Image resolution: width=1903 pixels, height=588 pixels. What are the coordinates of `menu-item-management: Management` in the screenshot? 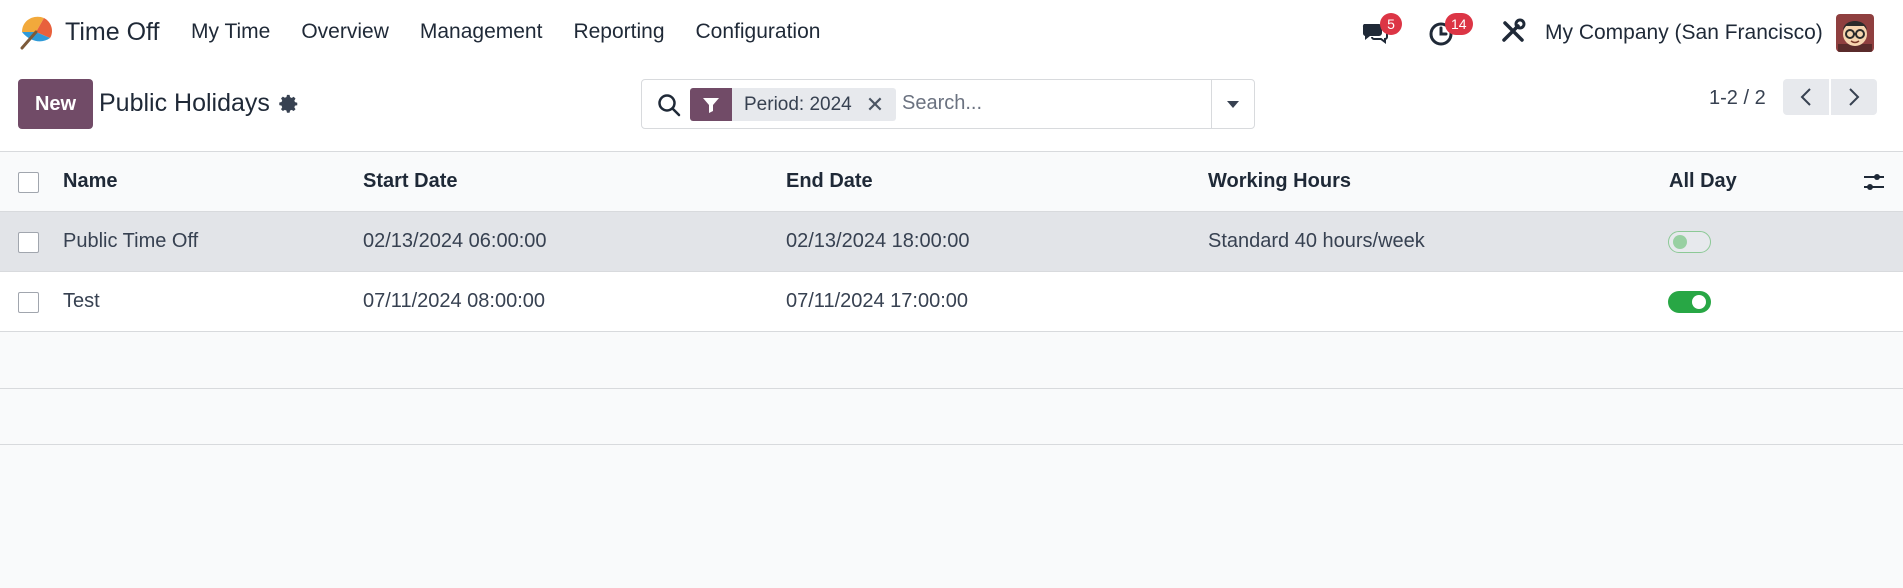 It's located at (481, 32).